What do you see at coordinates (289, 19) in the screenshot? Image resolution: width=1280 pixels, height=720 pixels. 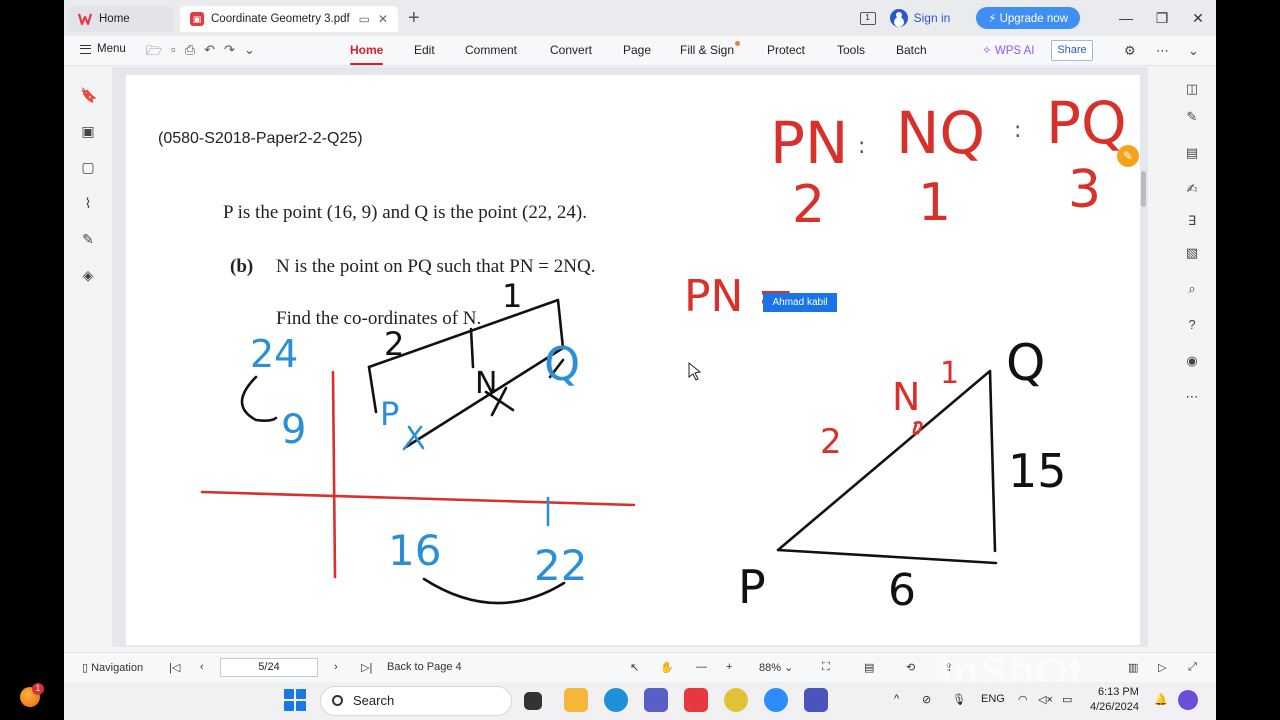 I see `tab-document: ▣ Coordinate Geometry 3.pdf ▭ ✕` at bounding box center [289, 19].